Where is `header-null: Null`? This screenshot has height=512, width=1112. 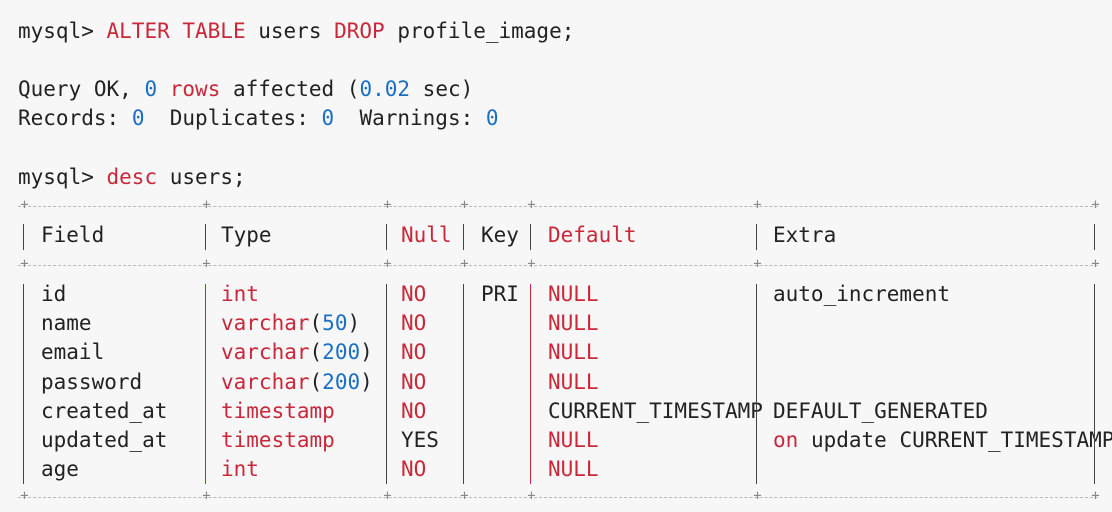 header-null: Null is located at coordinates (426, 235).